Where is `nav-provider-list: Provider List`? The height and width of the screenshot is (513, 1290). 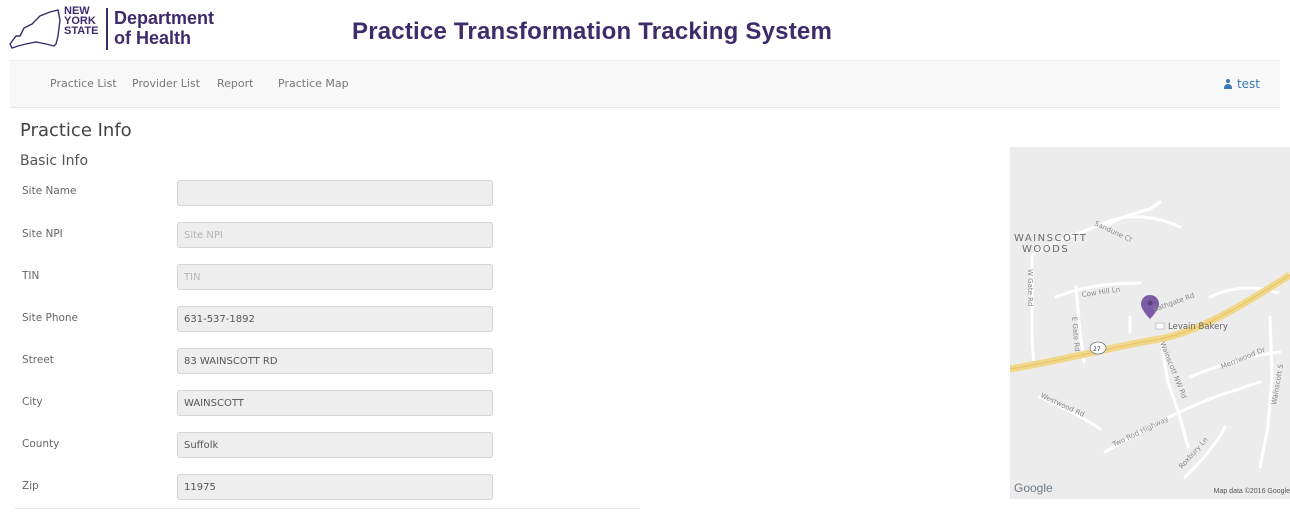
nav-provider-list: Provider List is located at coordinates (166, 83).